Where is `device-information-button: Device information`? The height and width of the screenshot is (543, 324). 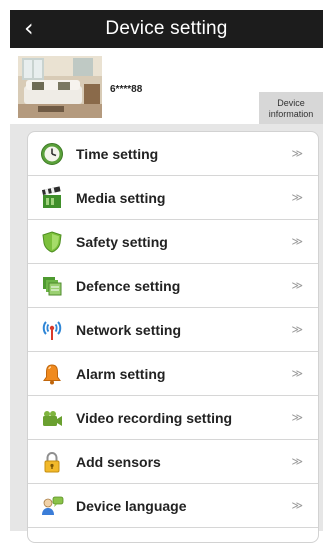 device-information-button: Device information is located at coordinates (291, 108).